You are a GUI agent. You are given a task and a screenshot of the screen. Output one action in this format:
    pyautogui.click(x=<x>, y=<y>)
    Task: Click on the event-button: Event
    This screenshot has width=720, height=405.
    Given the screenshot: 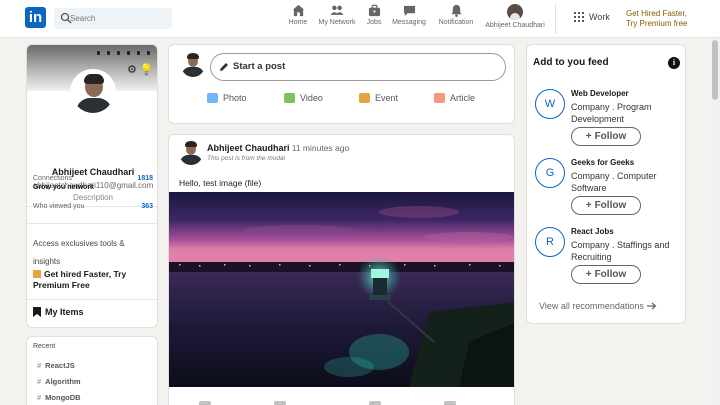 What is the action you would take?
    pyautogui.click(x=378, y=98)
    